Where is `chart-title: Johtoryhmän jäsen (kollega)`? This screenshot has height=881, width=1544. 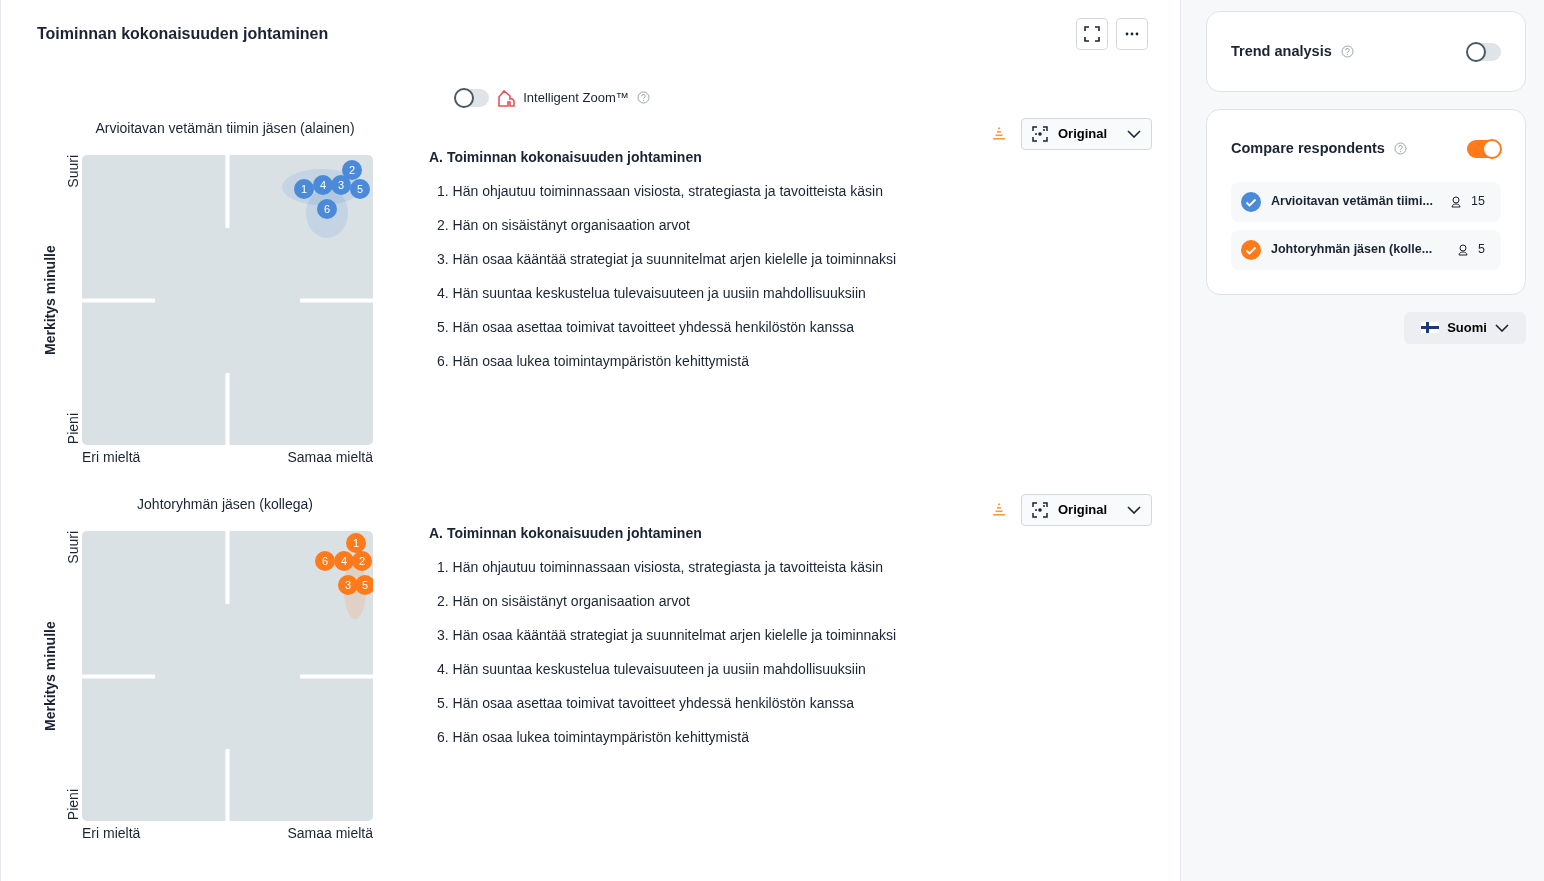 chart-title: Johtoryhmän jäsen (kollega) is located at coordinates (225, 504).